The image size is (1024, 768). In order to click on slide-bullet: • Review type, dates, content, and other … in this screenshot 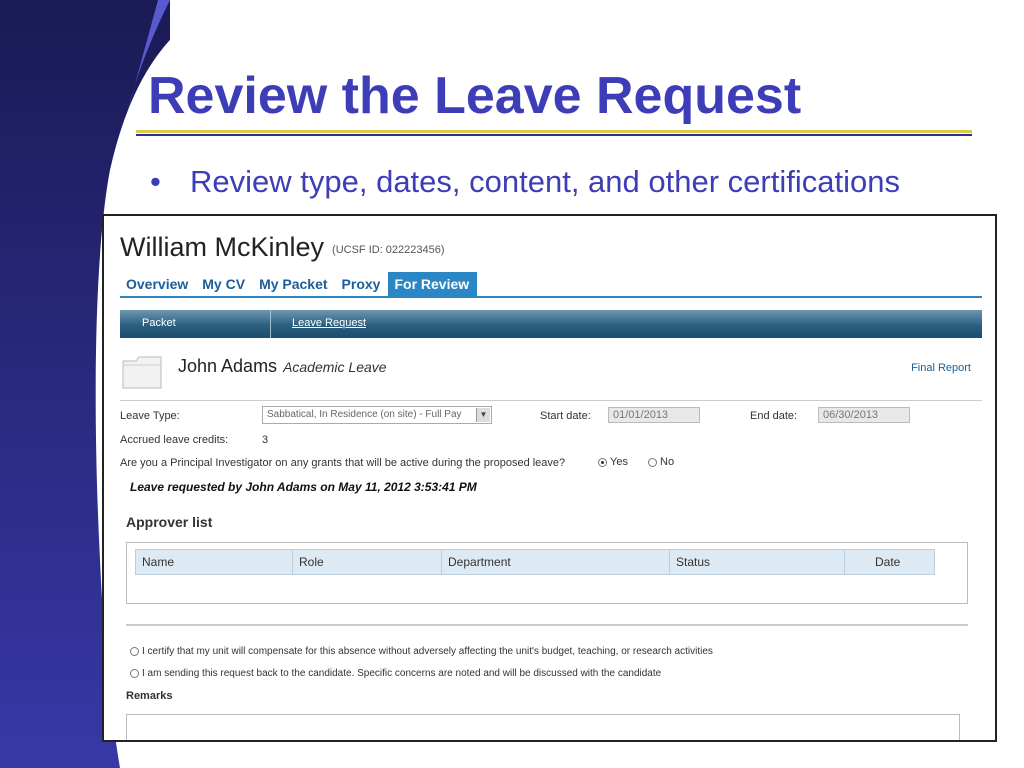, I will do `click(525, 182)`.